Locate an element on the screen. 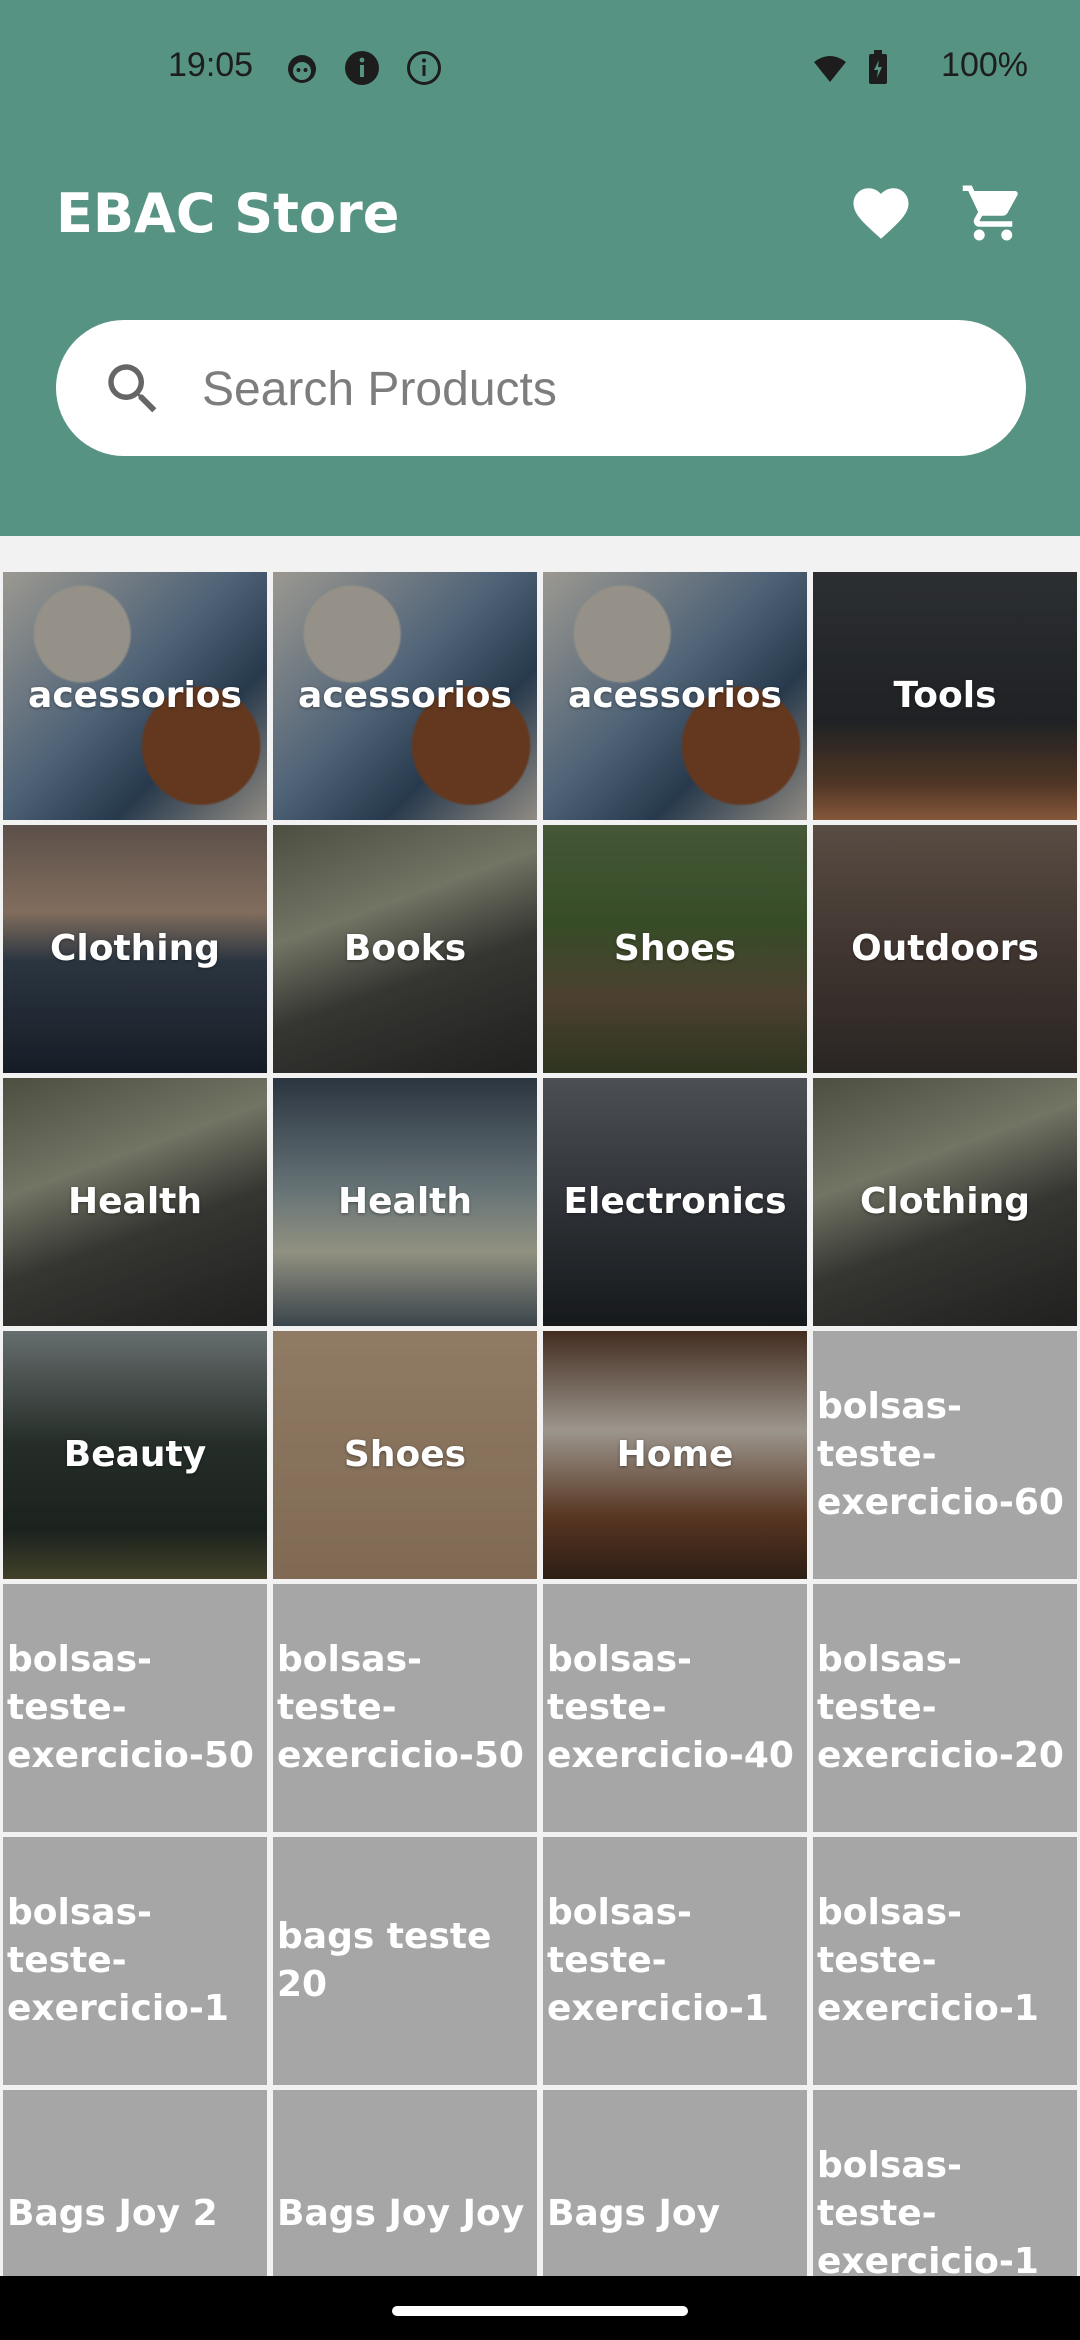 This screenshot has width=1080, height=2340. category-label: Bags Joy Joy is located at coordinates (401, 2213).